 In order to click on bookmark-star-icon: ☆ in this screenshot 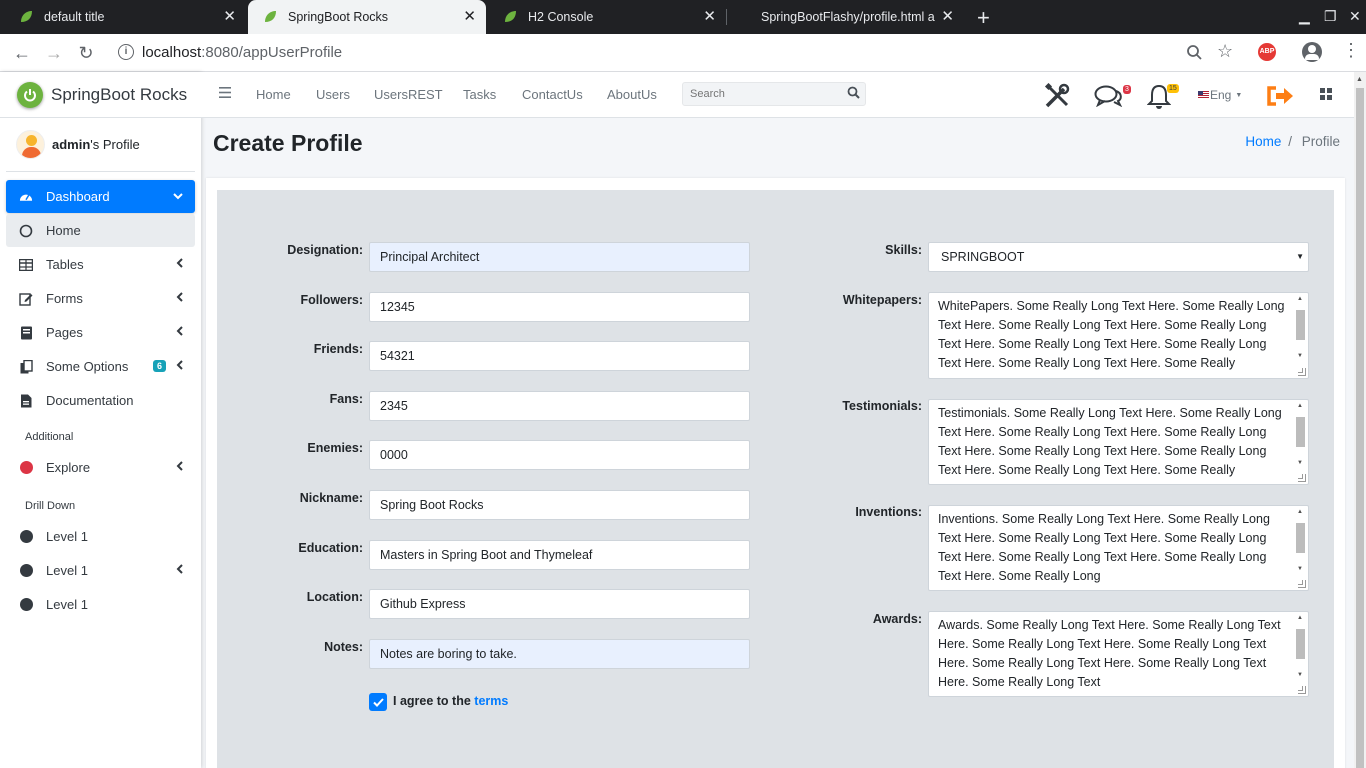, I will do `click(1225, 51)`.